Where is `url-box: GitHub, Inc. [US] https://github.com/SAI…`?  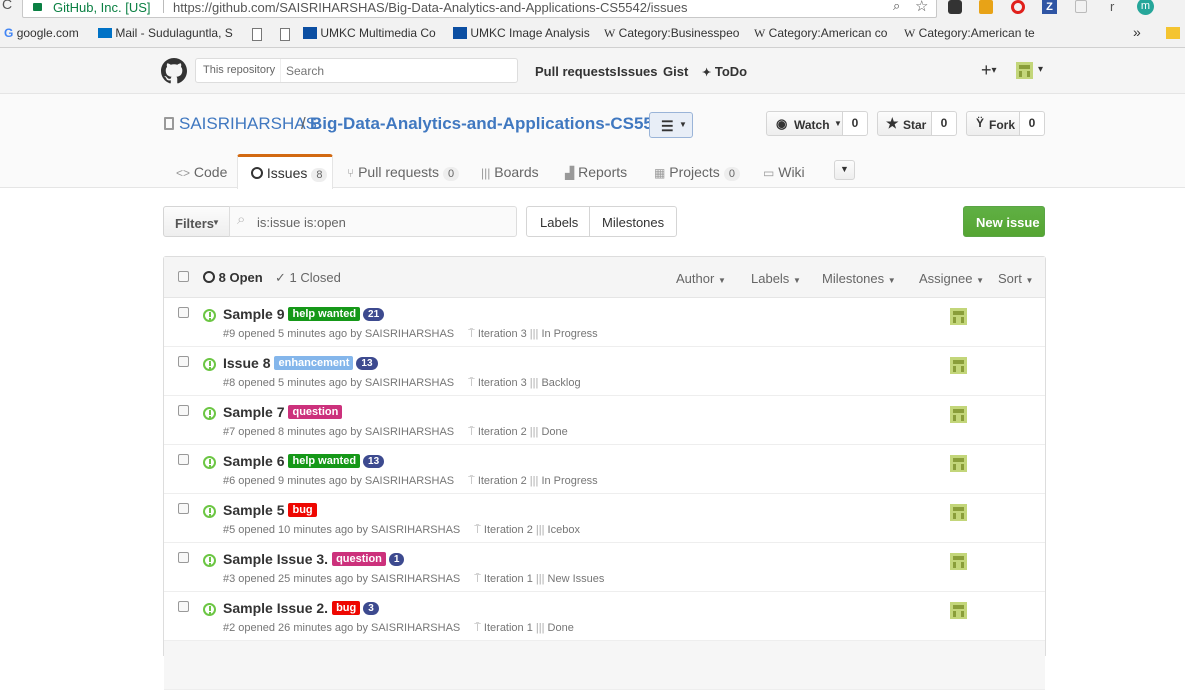 url-box: GitHub, Inc. [US] https://github.com/SAI… is located at coordinates (479, 9).